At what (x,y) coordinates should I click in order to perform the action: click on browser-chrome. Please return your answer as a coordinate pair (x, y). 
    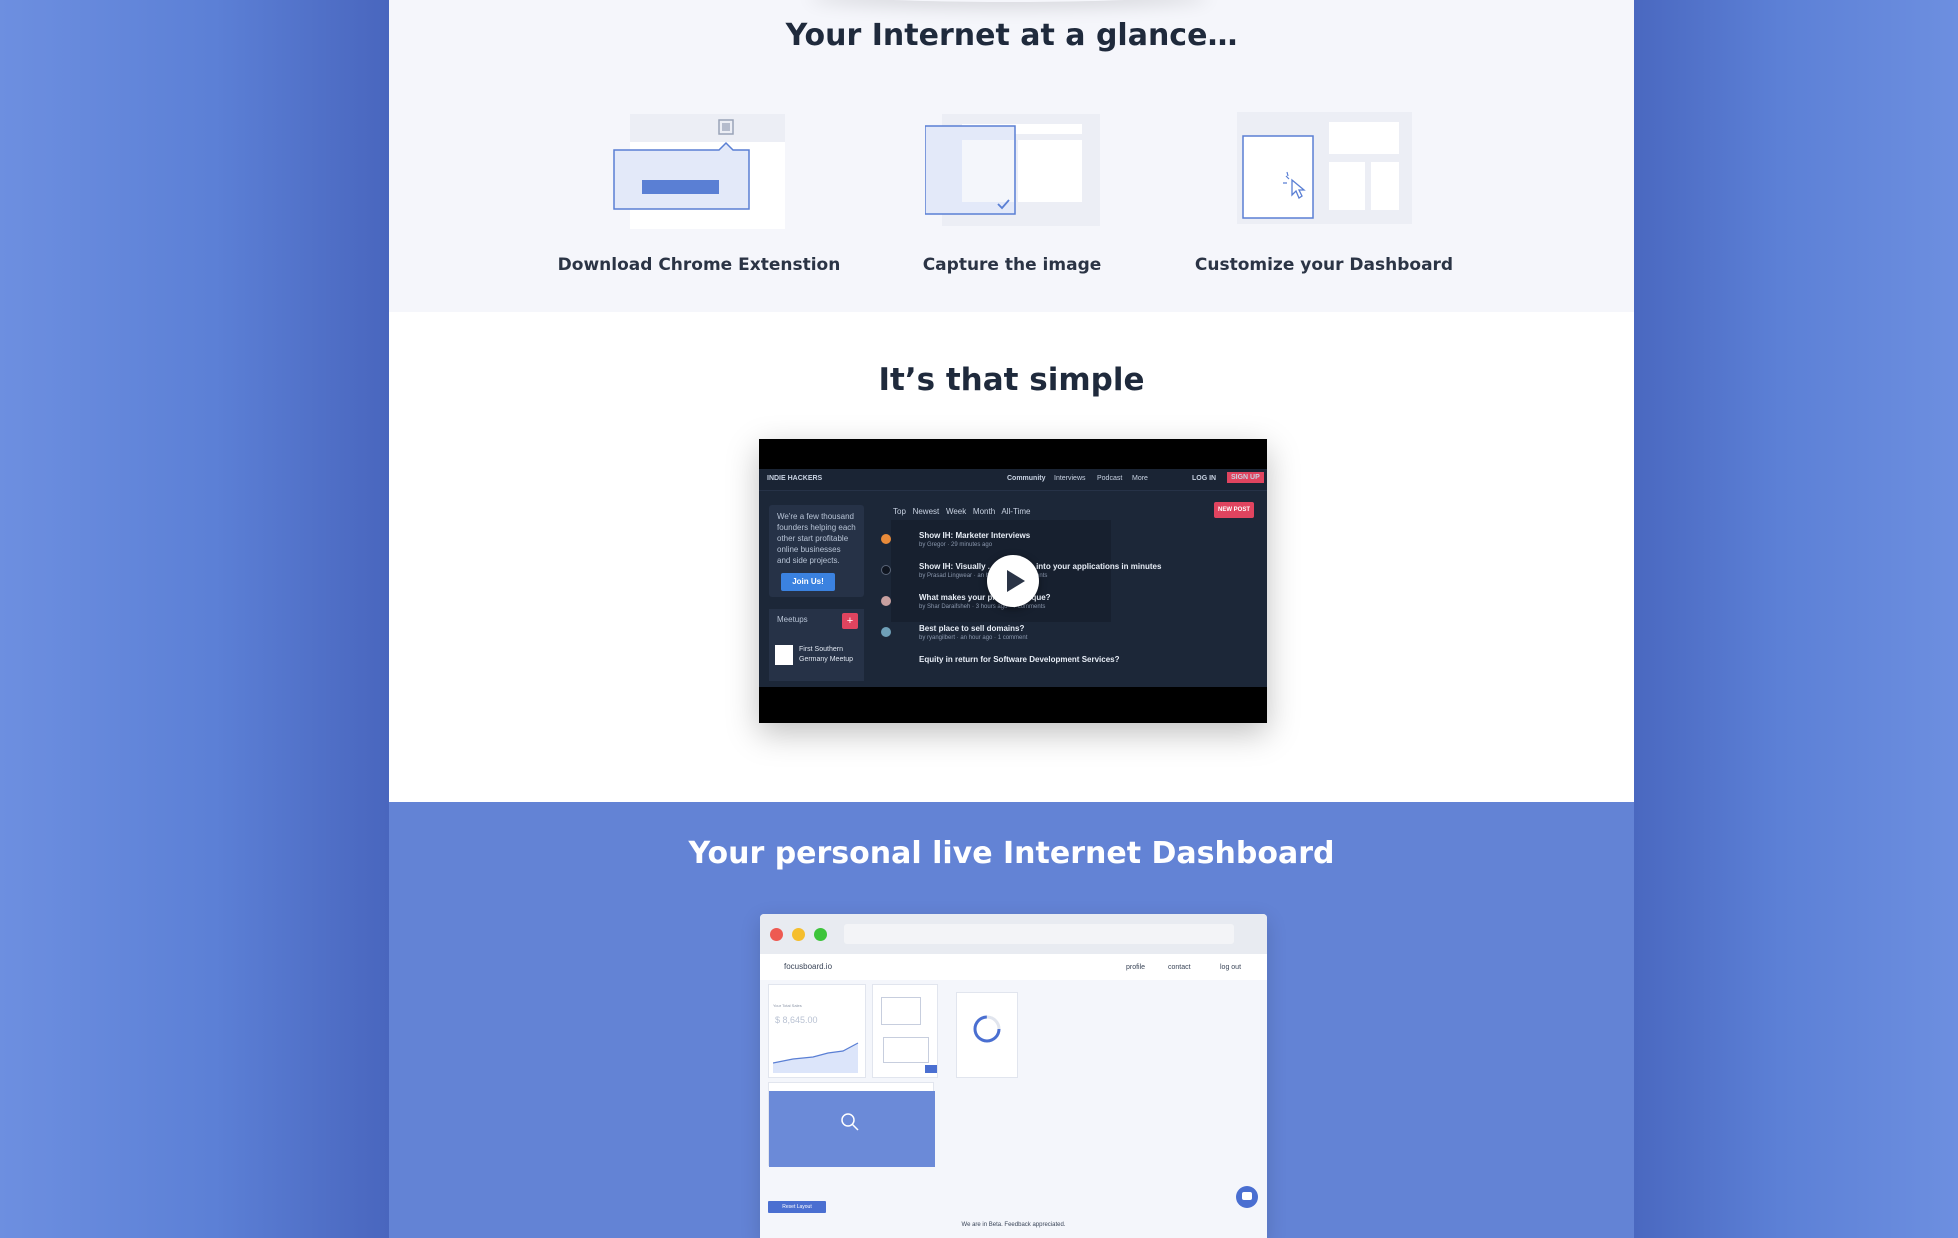
    Looking at the image, I should click on (1013, 934).